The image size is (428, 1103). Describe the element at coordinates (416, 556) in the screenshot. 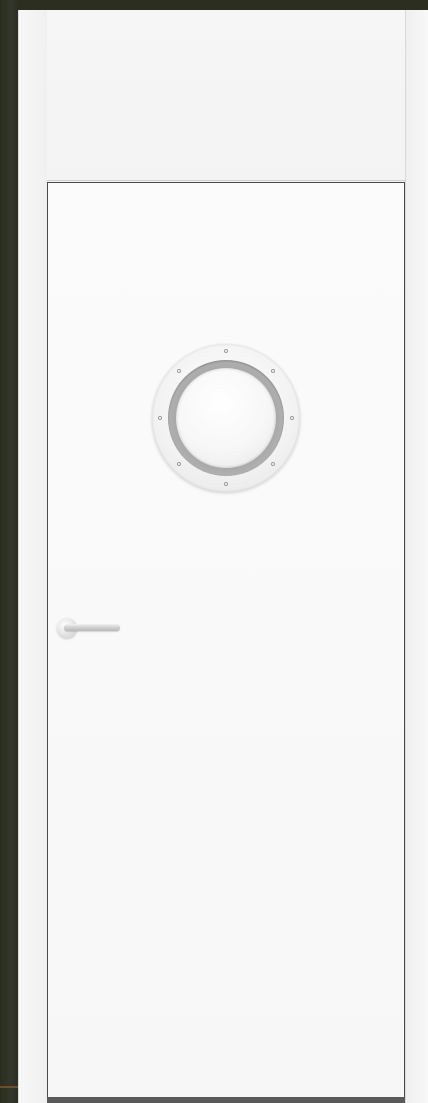

I see `frame-right-jamb` at that location.